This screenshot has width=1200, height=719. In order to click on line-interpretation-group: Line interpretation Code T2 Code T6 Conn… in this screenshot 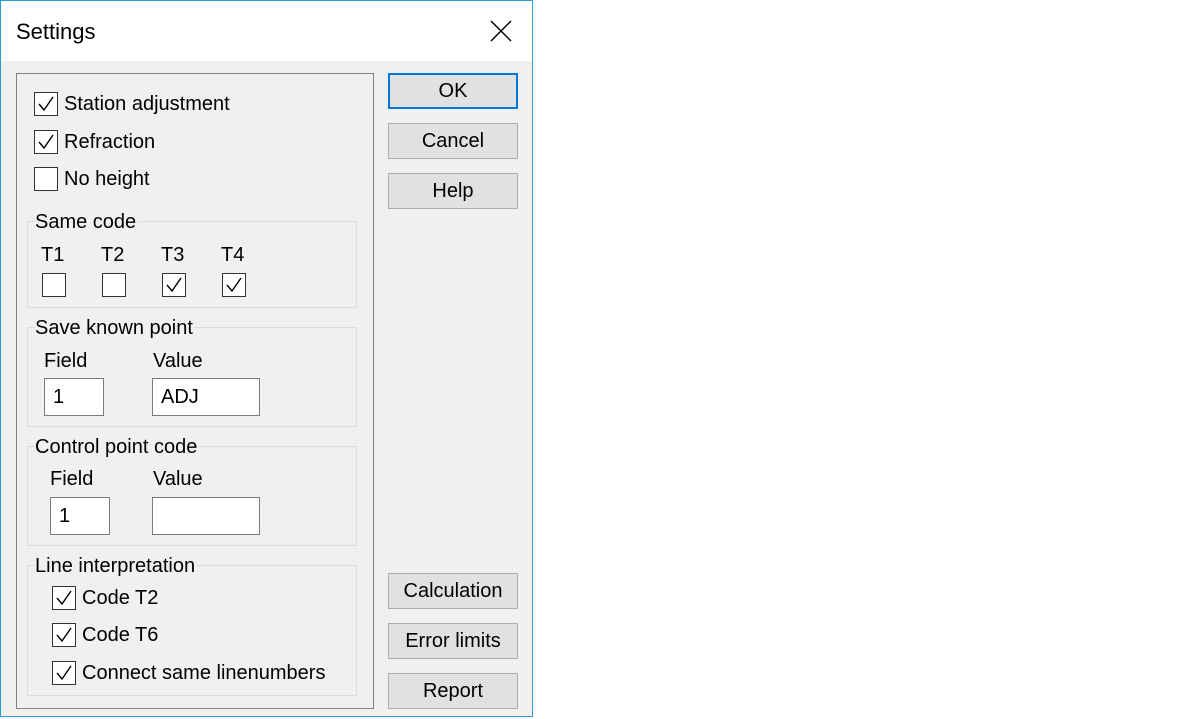, I will do `click(192, 625)`.